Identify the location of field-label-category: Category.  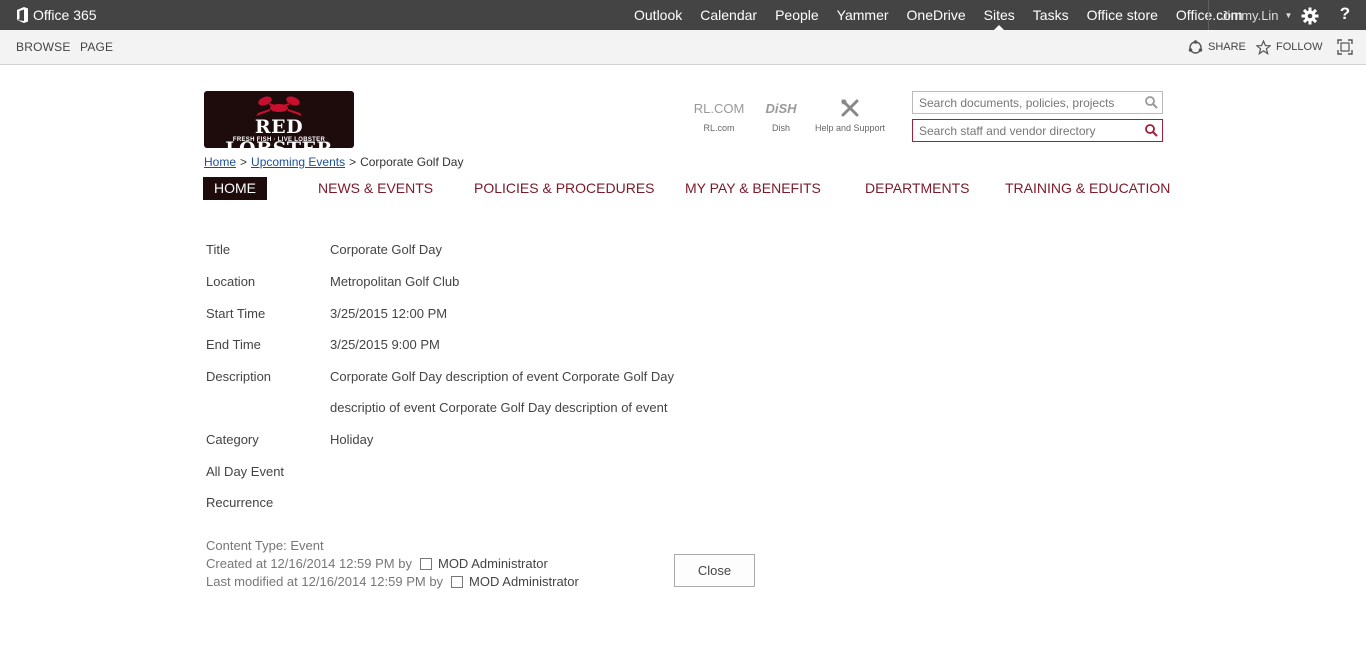
(232, 439).